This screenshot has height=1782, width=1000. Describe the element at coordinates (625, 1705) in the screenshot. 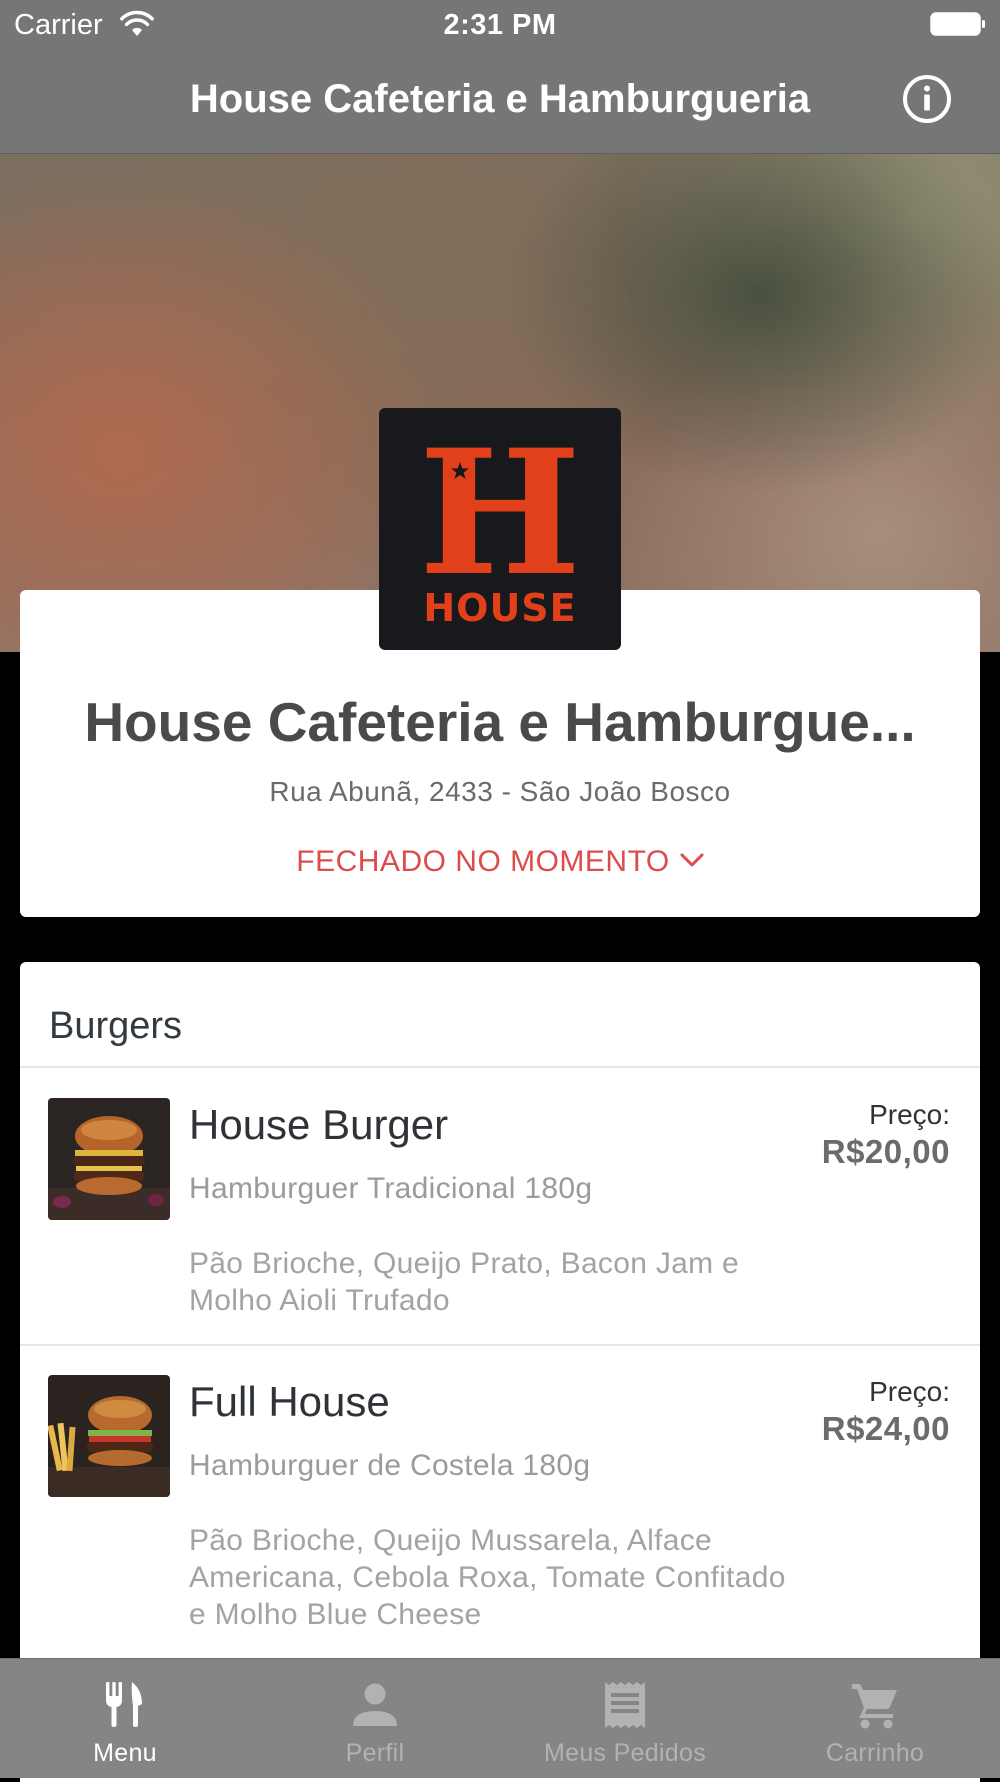

I see `receipt-icon` at that location.